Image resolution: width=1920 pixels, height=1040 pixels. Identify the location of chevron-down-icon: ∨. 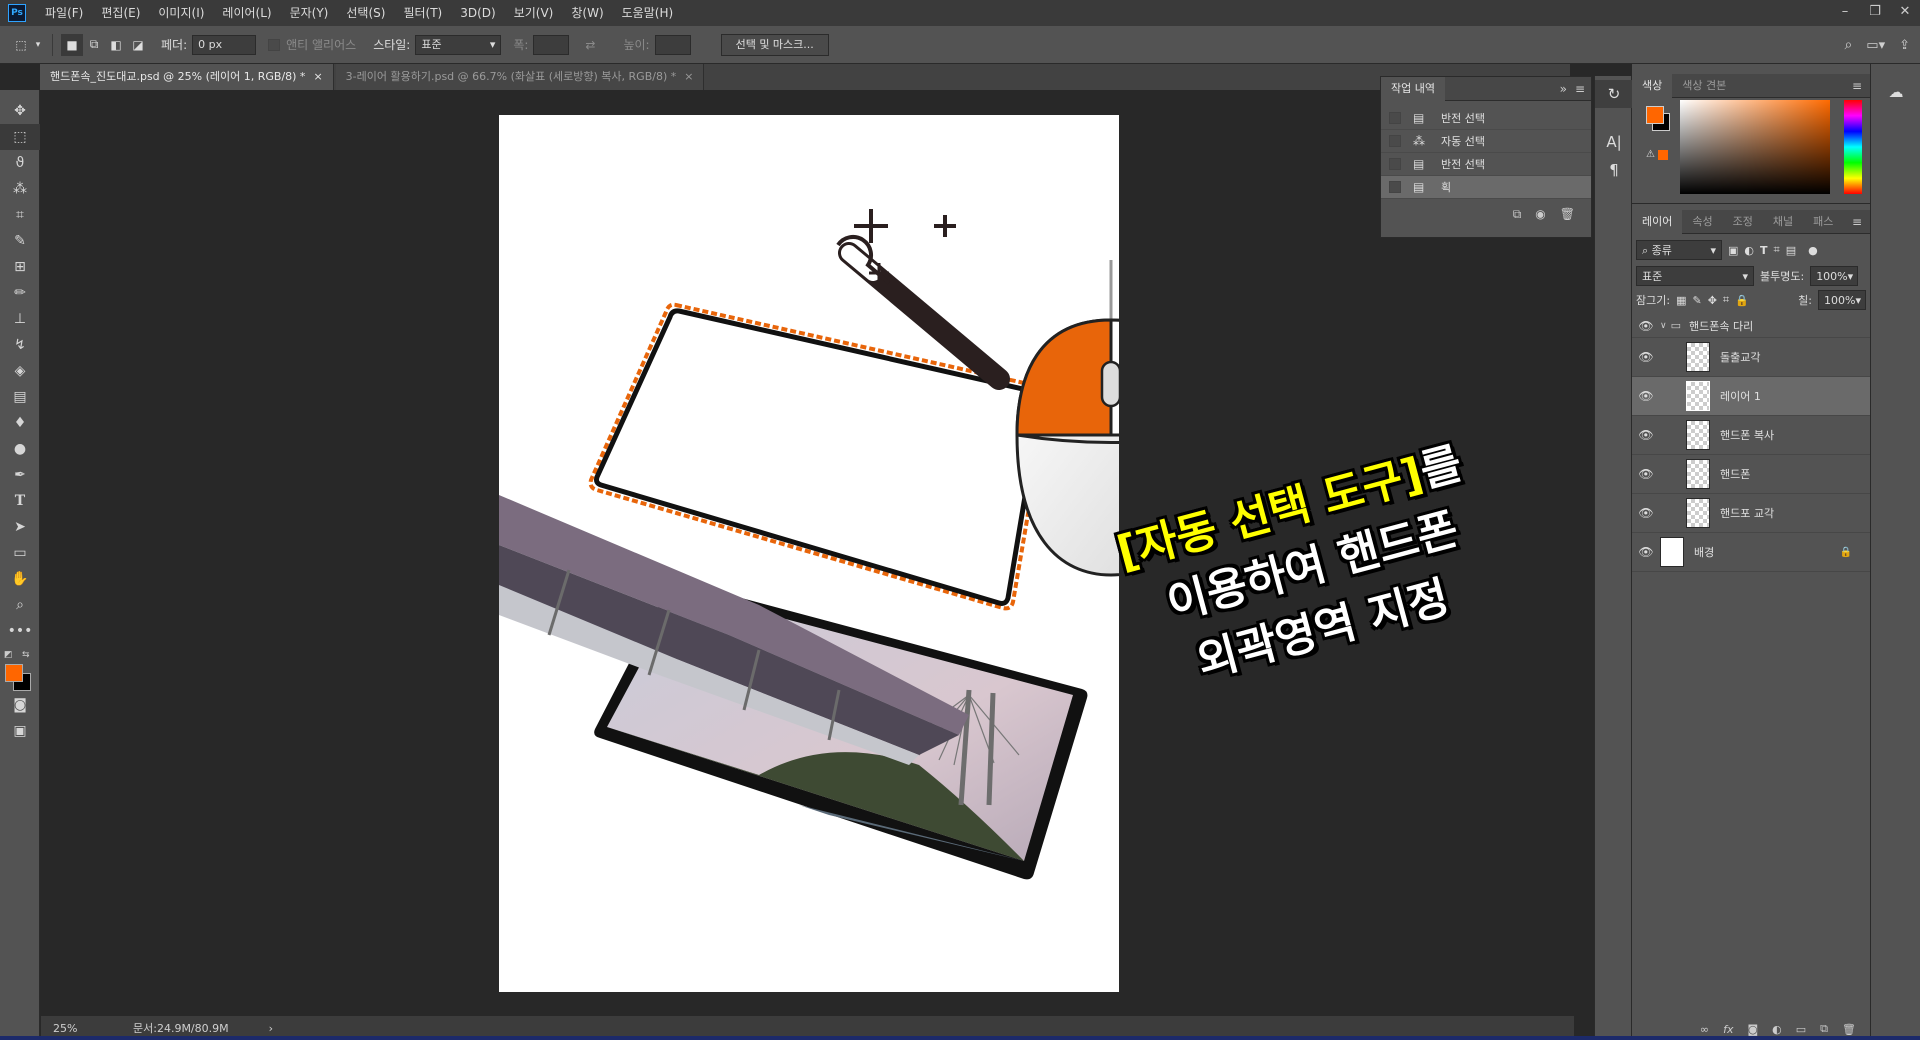
(1663, 326).